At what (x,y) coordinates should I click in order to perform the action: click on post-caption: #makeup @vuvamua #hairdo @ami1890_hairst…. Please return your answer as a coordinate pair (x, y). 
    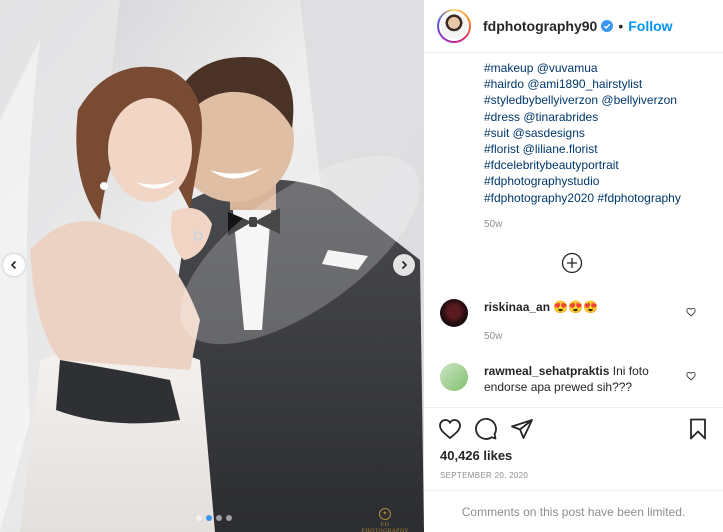
    Looking at the image, I should click on (599, 133).